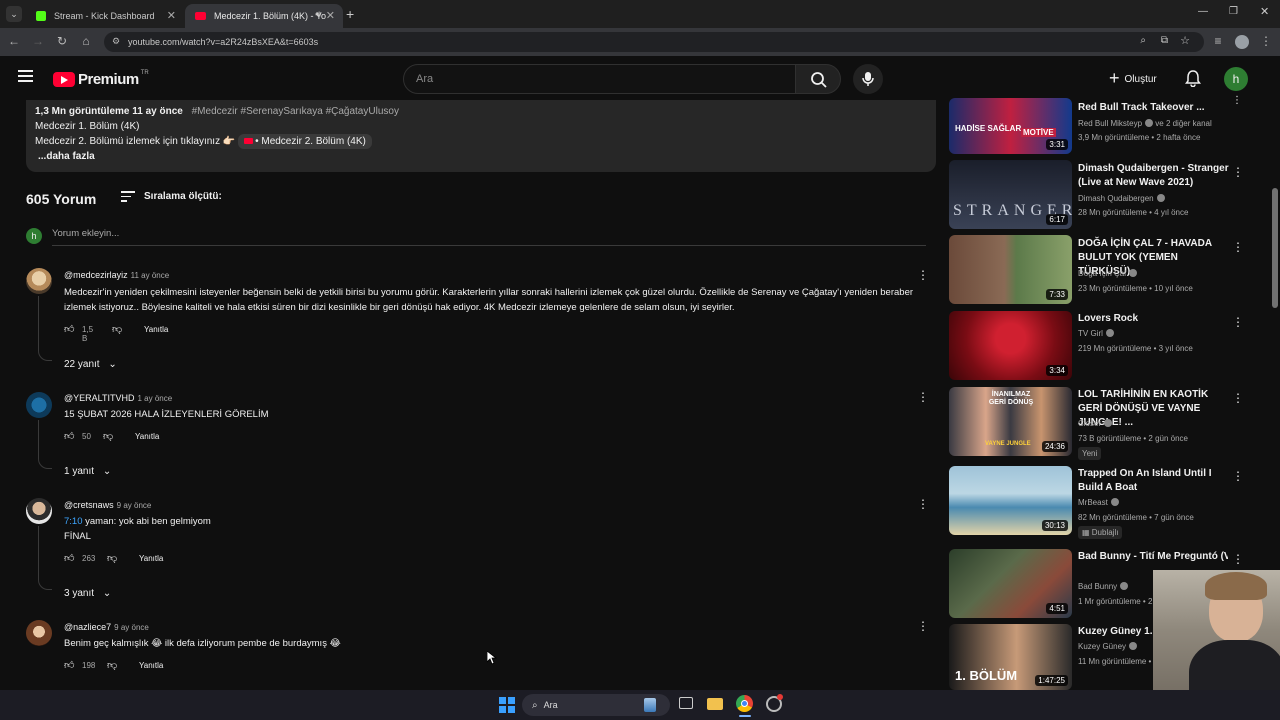 The height and width of the screenshot is (720, 1280). I want to click on file-explorer-icon, so click(715, 704).